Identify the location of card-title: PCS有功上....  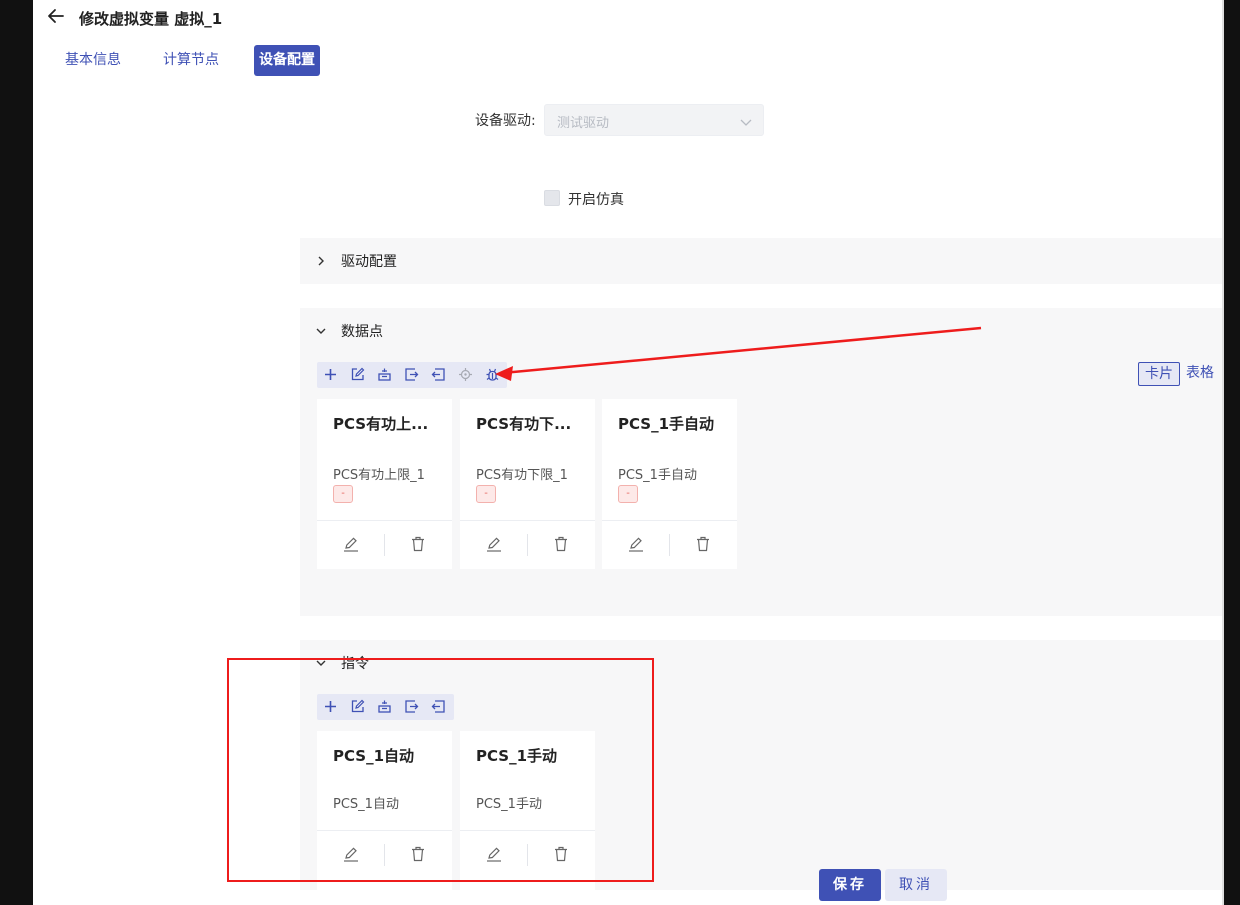
(381, 424).